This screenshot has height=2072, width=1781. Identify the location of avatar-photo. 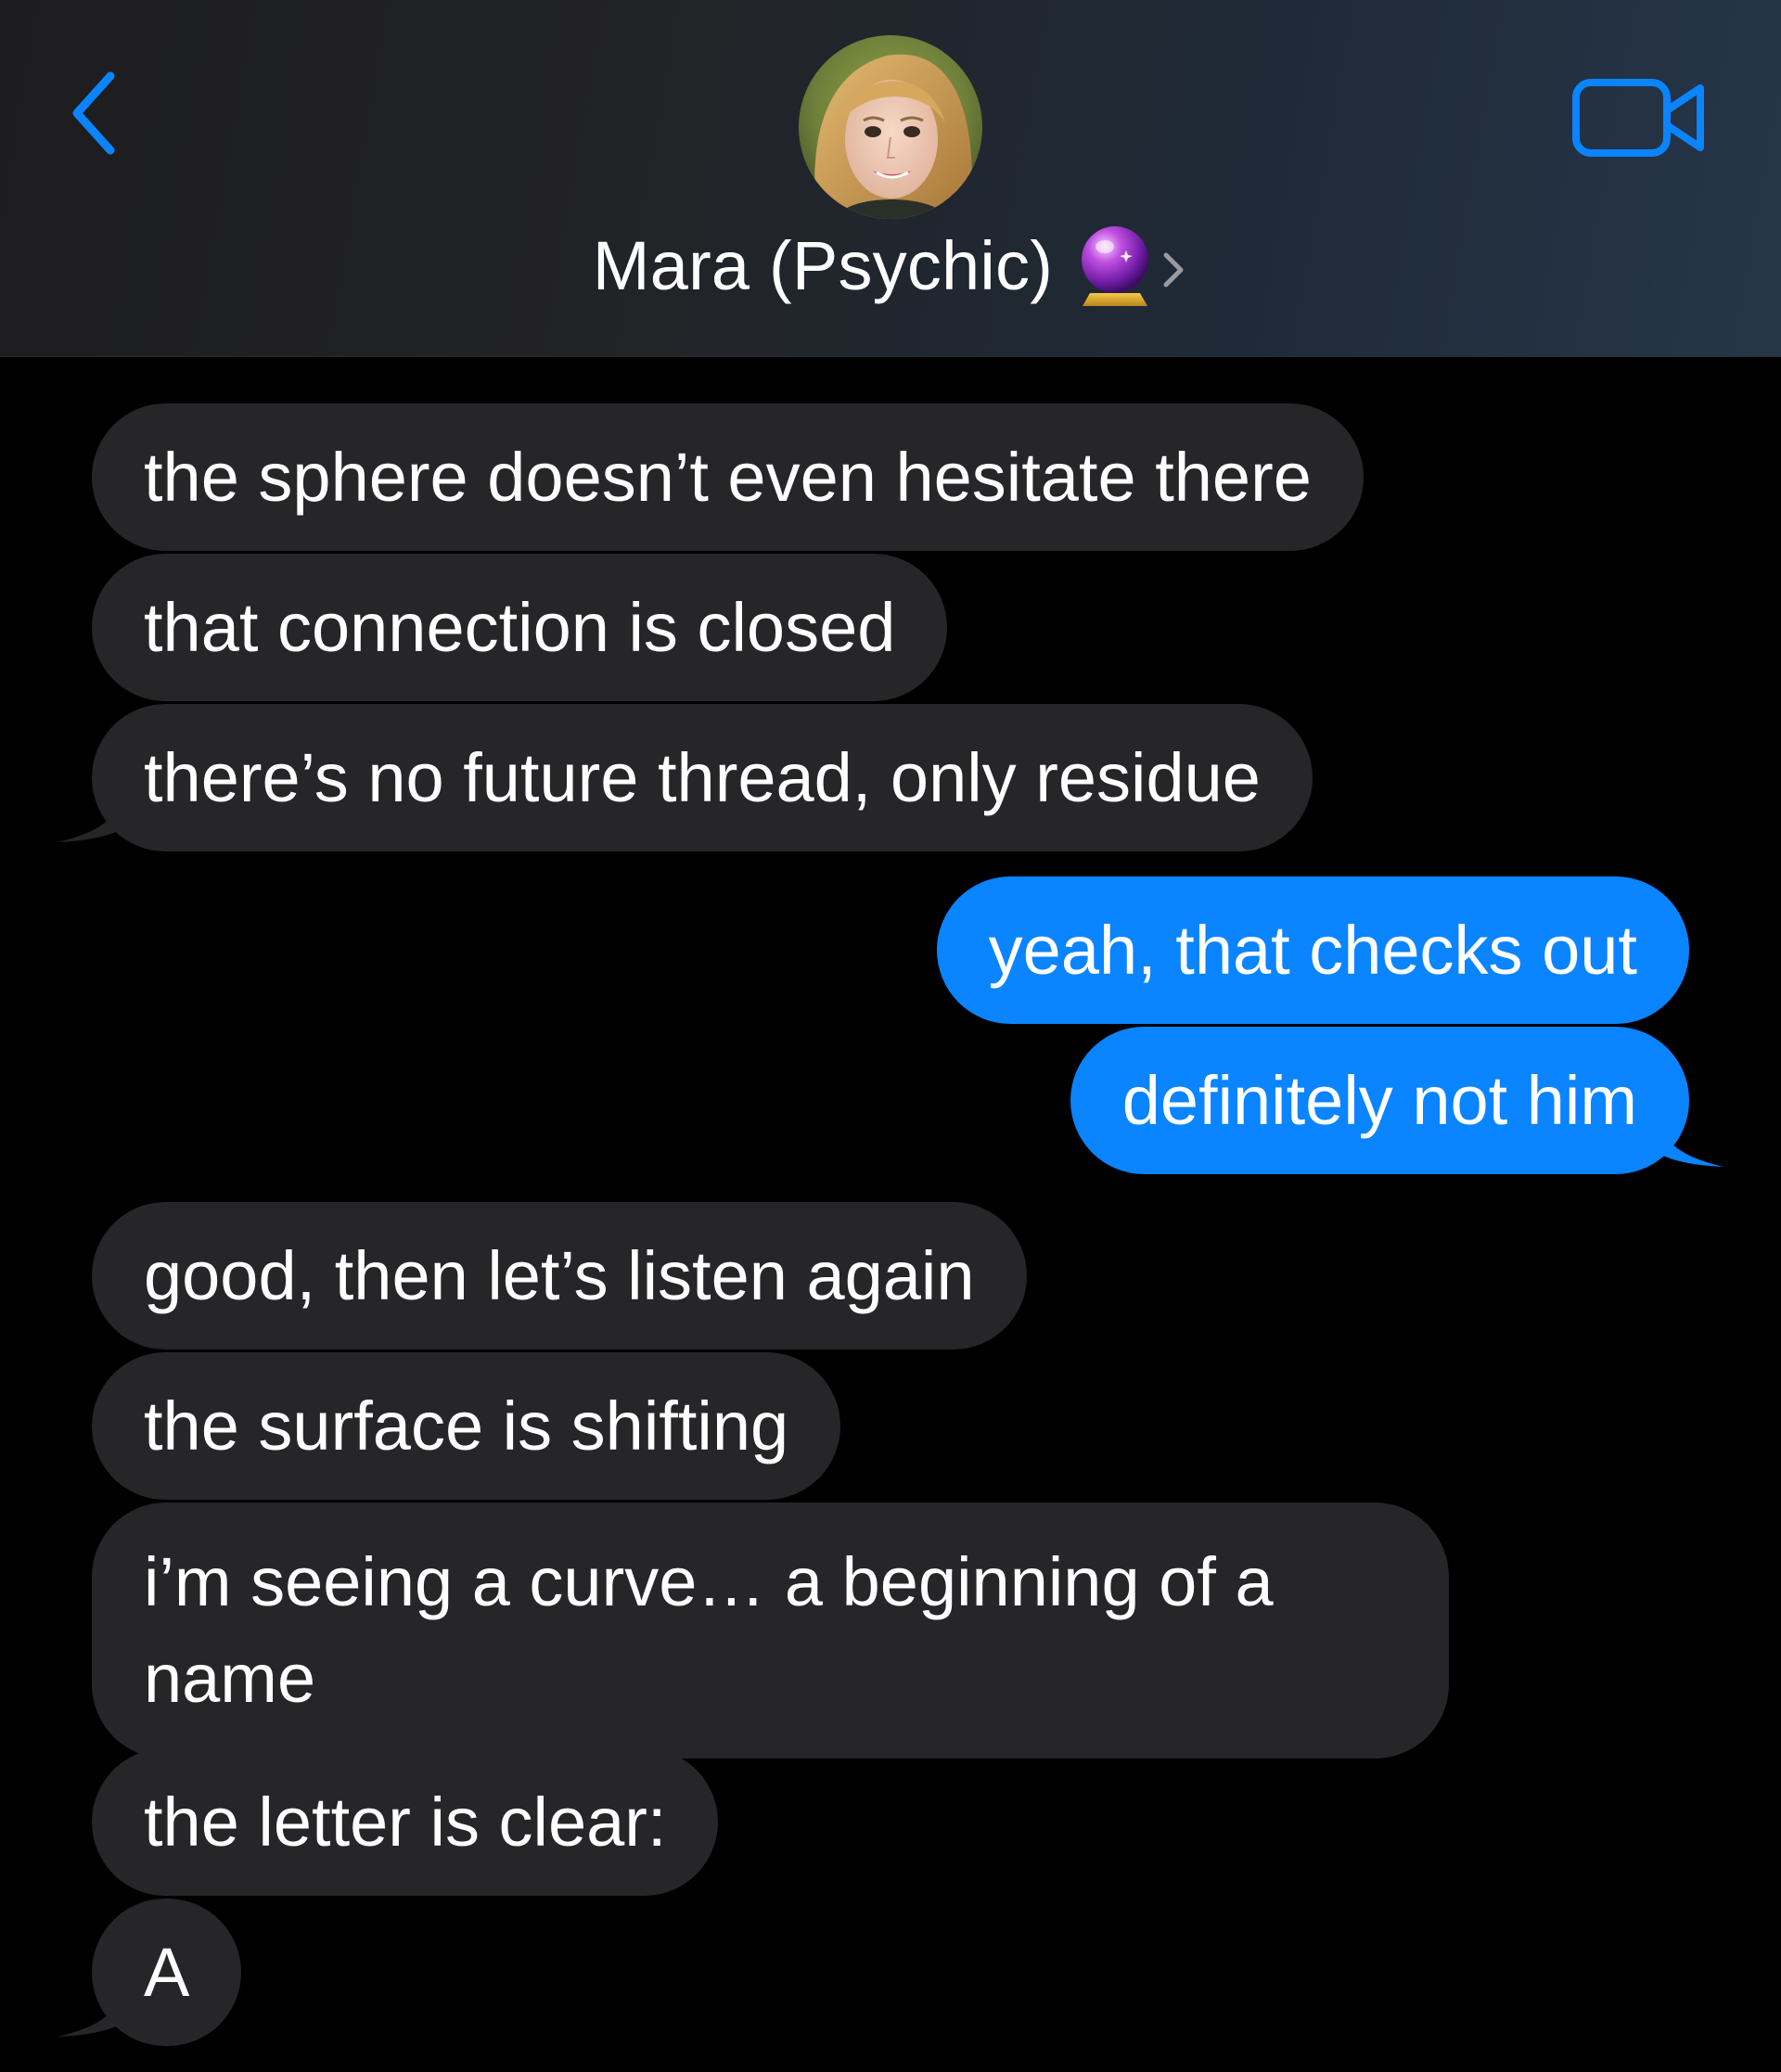
(890, 127).